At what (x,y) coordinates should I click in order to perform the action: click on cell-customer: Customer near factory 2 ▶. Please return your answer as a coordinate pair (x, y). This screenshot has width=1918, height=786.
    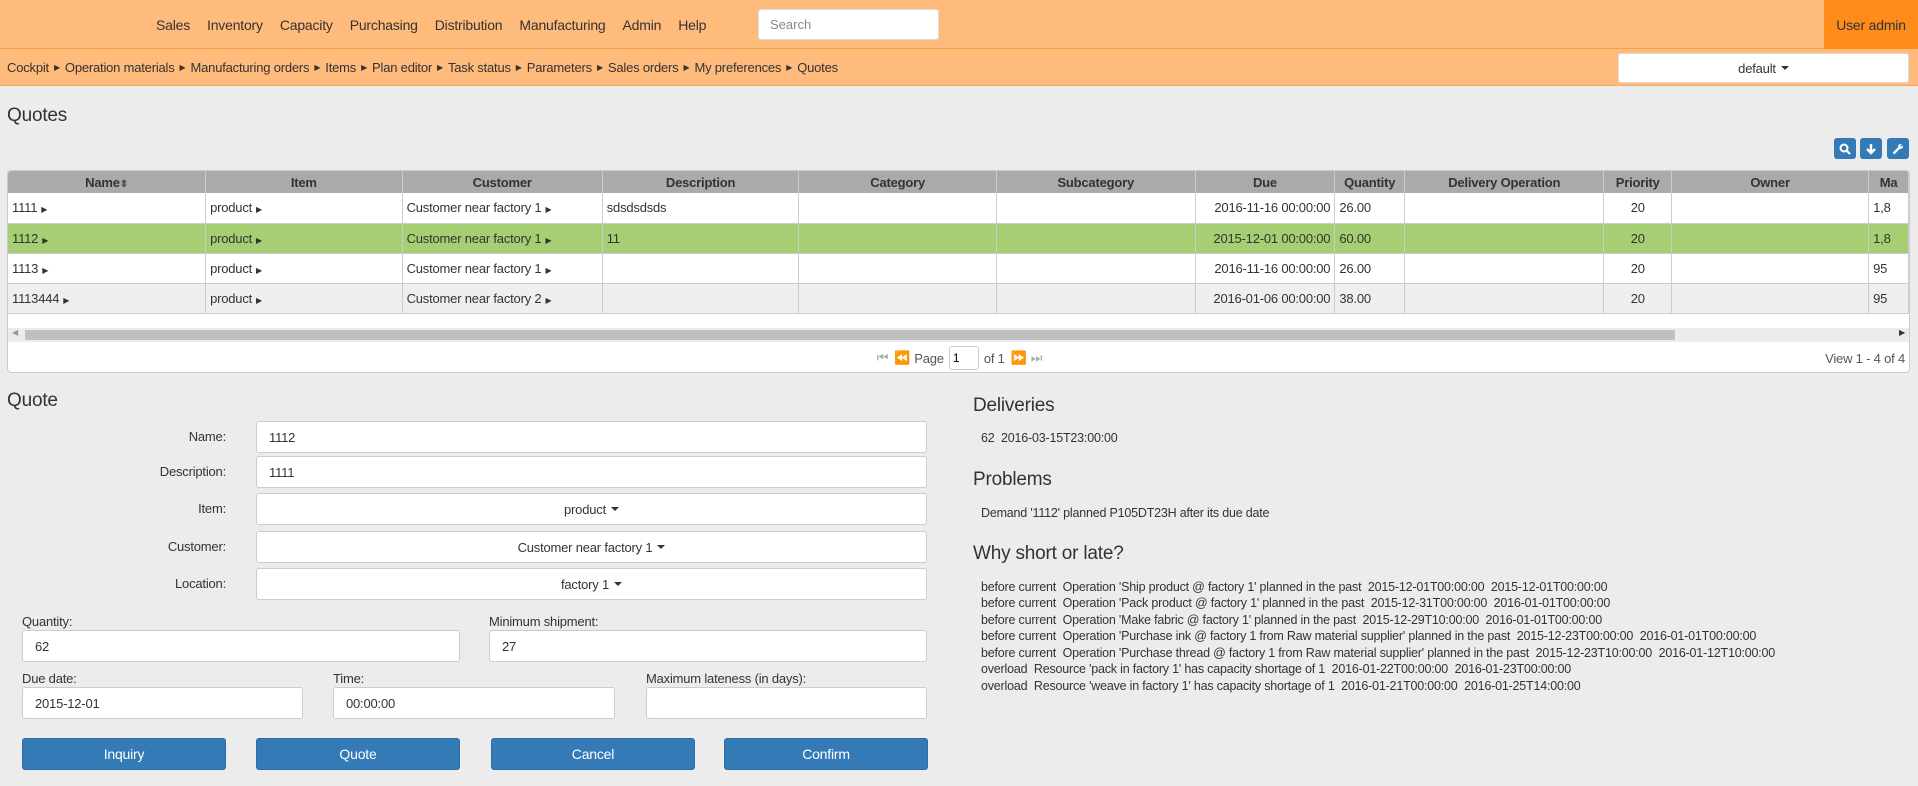
    Looking at the image, I should click on (502, 298).